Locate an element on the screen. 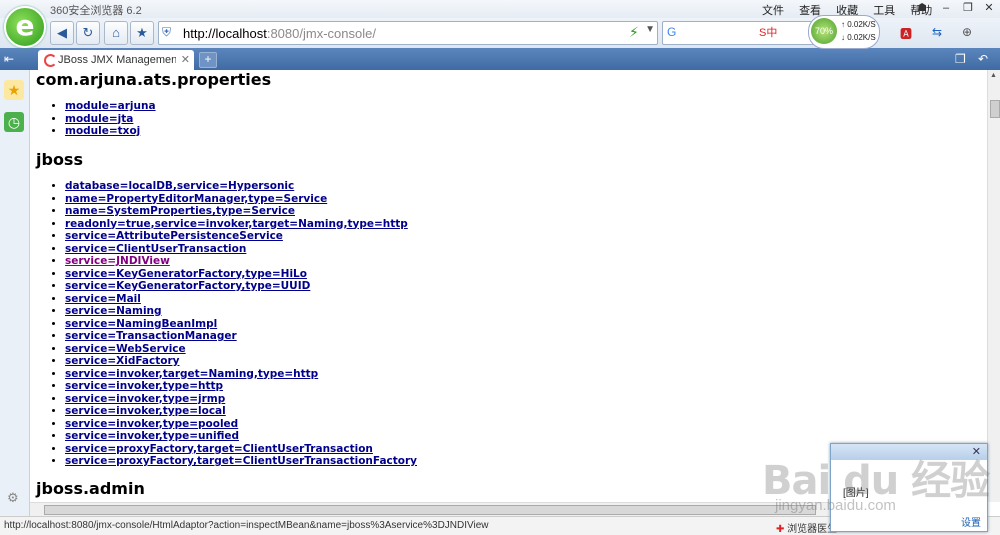 This screenshot has height=535, width=1000. list-item: service=AttributePersistenceService is located at coordinates (241, 236).